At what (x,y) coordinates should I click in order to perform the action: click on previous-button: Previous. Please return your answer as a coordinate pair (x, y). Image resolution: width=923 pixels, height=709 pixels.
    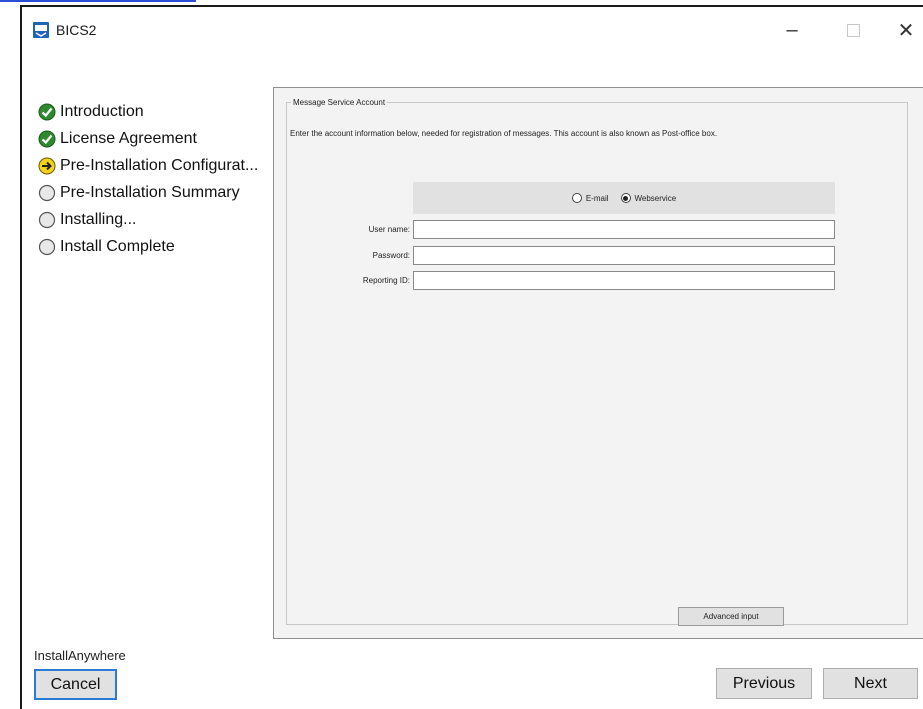
    Looking at the image, I should click on (764, 683).